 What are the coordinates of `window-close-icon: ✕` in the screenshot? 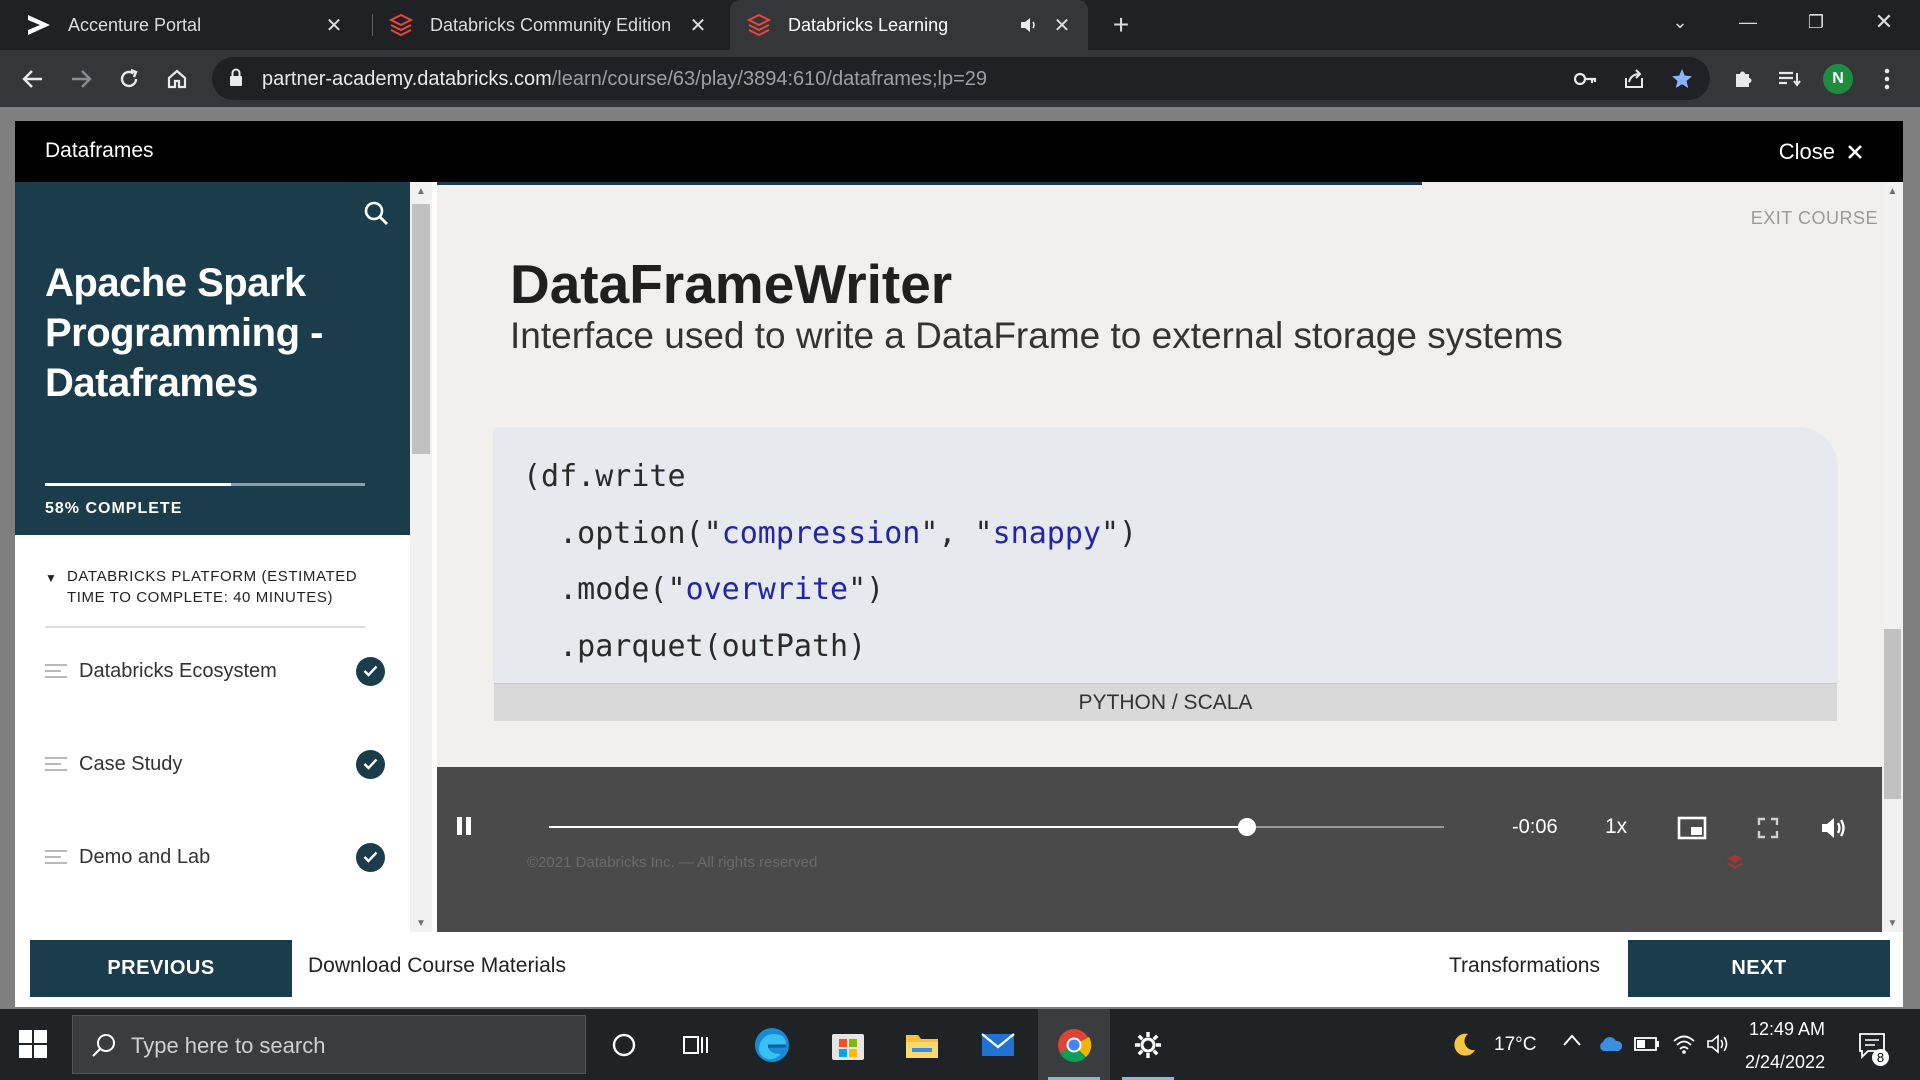 It's located at (1884, 22).